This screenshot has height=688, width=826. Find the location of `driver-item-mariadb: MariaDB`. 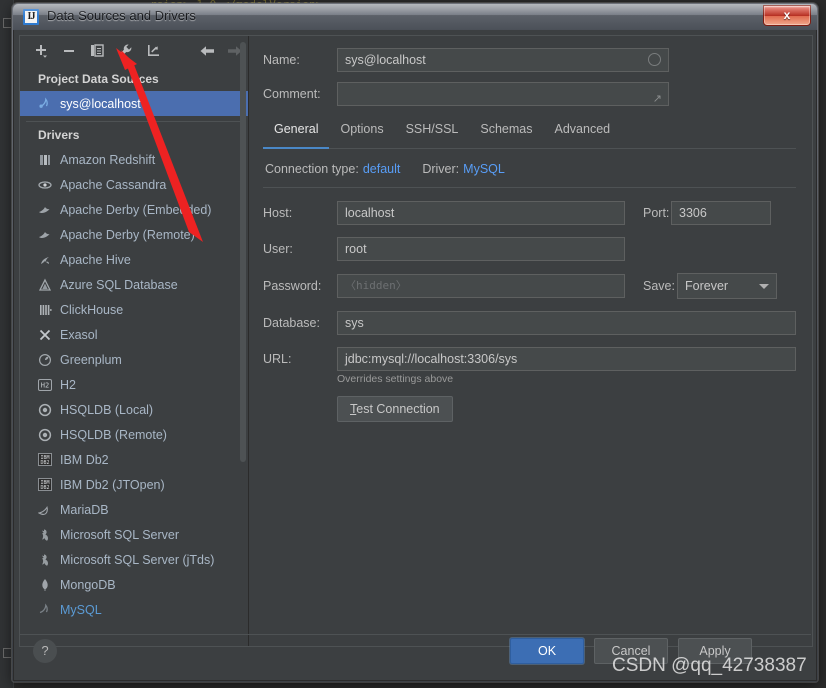

driver-item-mariadb: MariaDB is located at coordinates (134, 509).